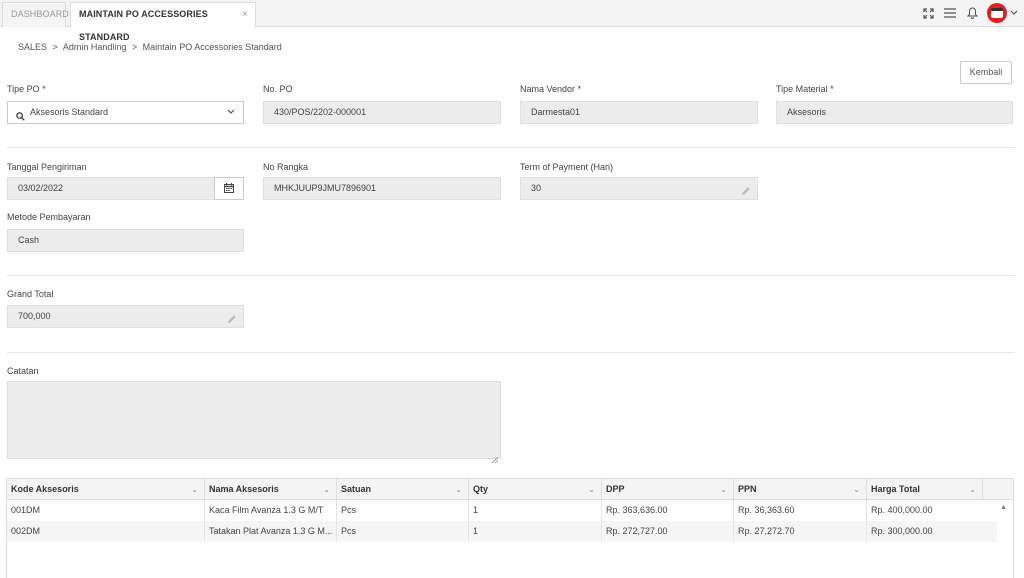  Describe the element at coordinates (106, 531) in the screenshot. I see `cell-kode: 002DM` at that location.